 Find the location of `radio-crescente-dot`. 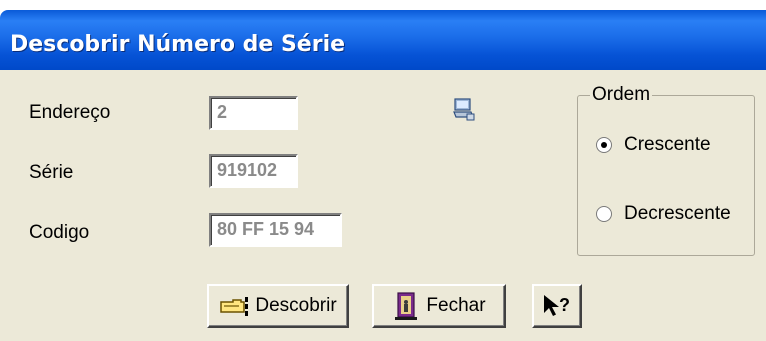

radio-crescente-dot is located at coordinates (604, 145).